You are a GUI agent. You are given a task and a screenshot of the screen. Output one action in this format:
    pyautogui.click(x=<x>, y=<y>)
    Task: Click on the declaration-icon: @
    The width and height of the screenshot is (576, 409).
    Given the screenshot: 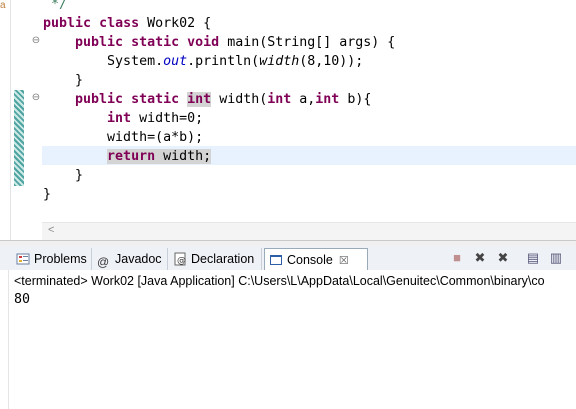 What is the action you would take?
    pyautogui.click(x=180, y=259)
    